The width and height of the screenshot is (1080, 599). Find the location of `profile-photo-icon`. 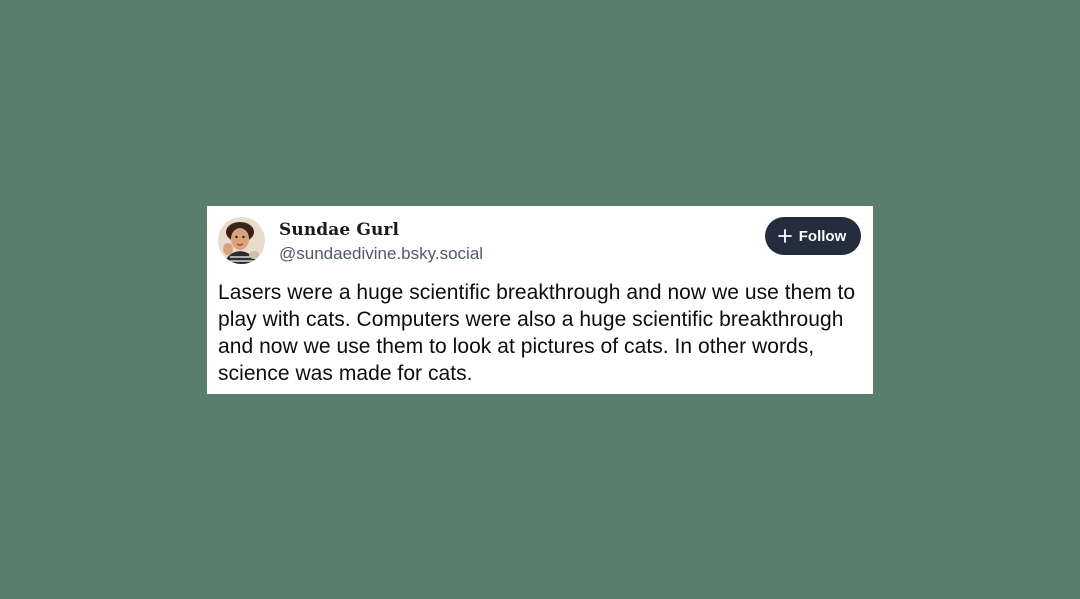

profile-photo-icon is located at coordinates (241, 240).